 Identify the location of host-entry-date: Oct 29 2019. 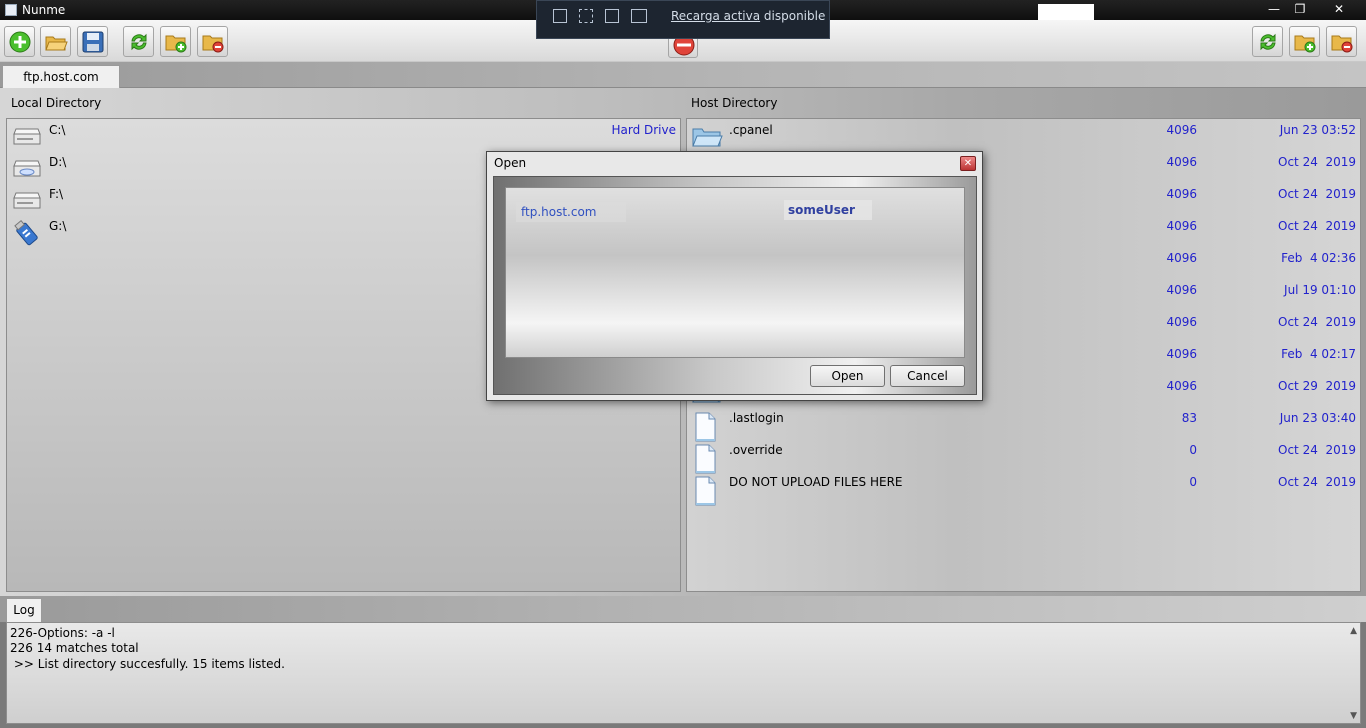
(1317, 386).